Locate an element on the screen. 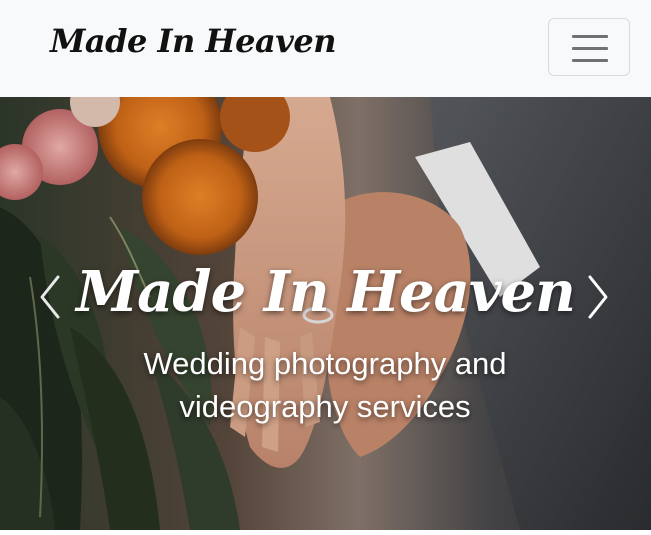 Image resolution: width=651 pixels, height=535 pixels. subtitle-line-2: videography services is located at coordinates (325, 406).